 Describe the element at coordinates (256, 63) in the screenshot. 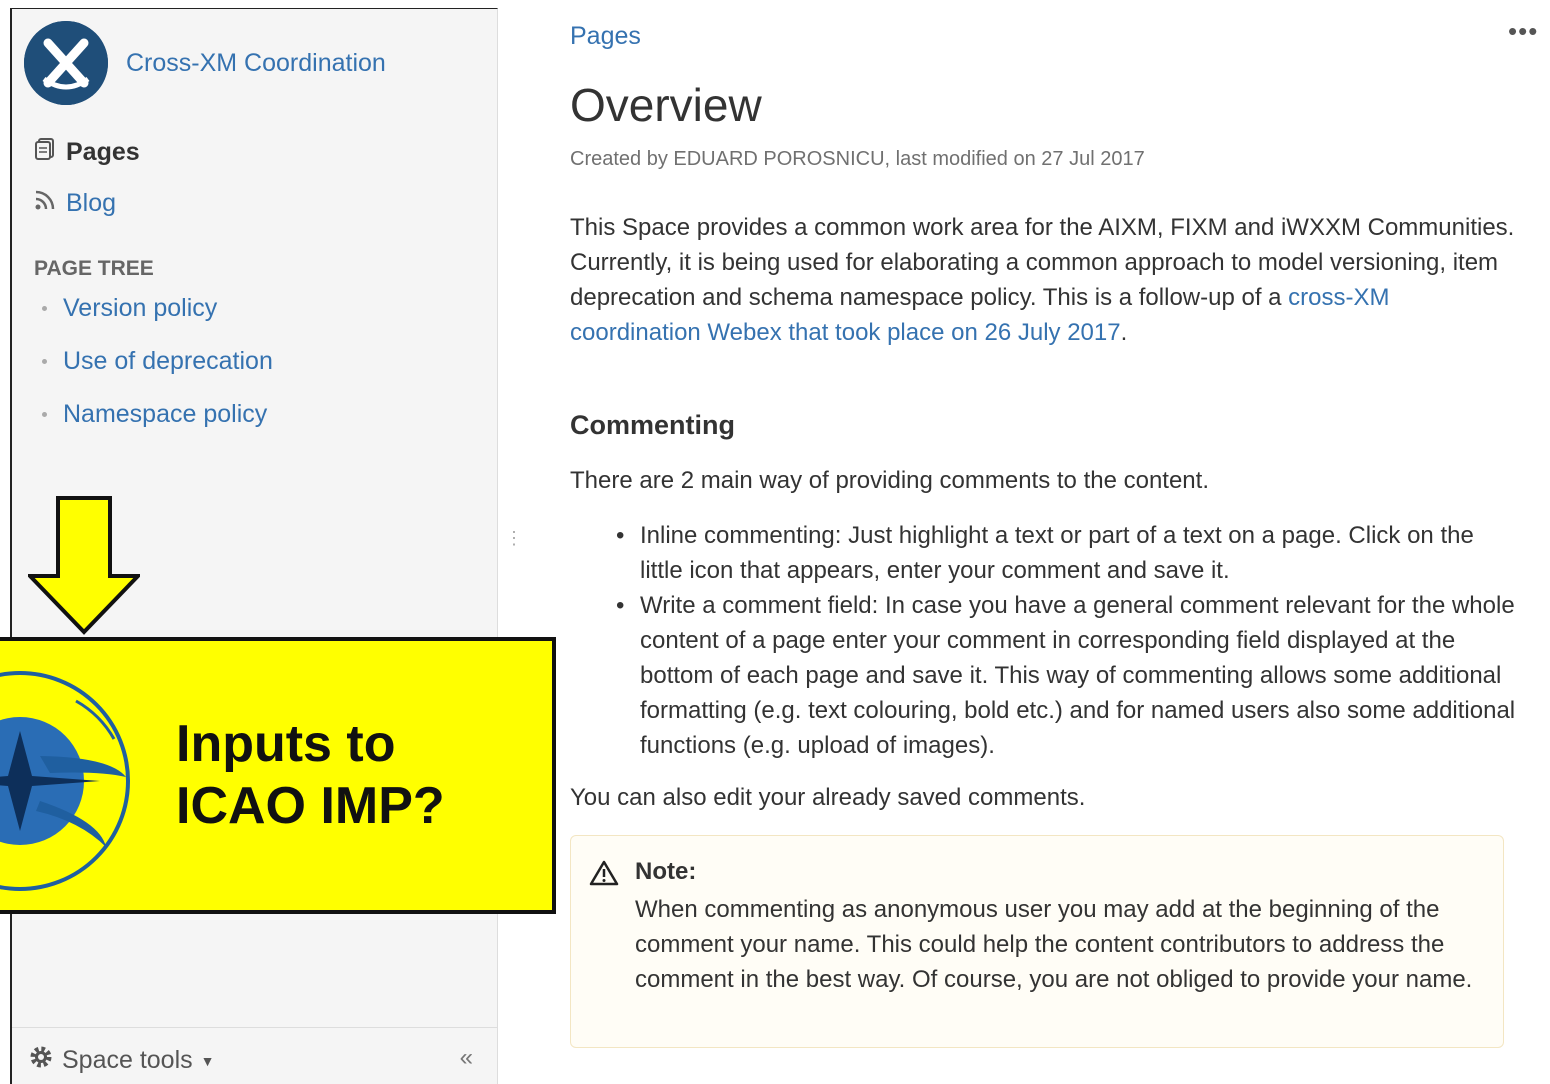

I see `space-name-link: Cross-XM Coordination` at that location.